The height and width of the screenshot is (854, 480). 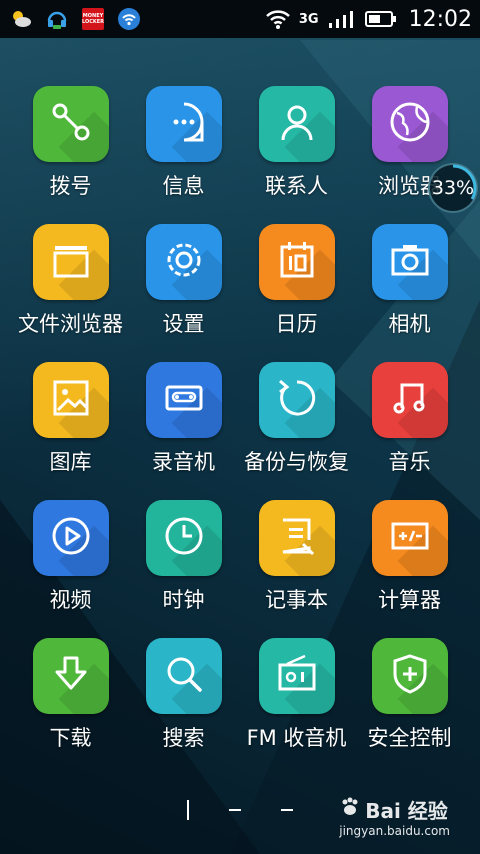 I want to click on app-label: 音乐, so click(x=409, y=462).